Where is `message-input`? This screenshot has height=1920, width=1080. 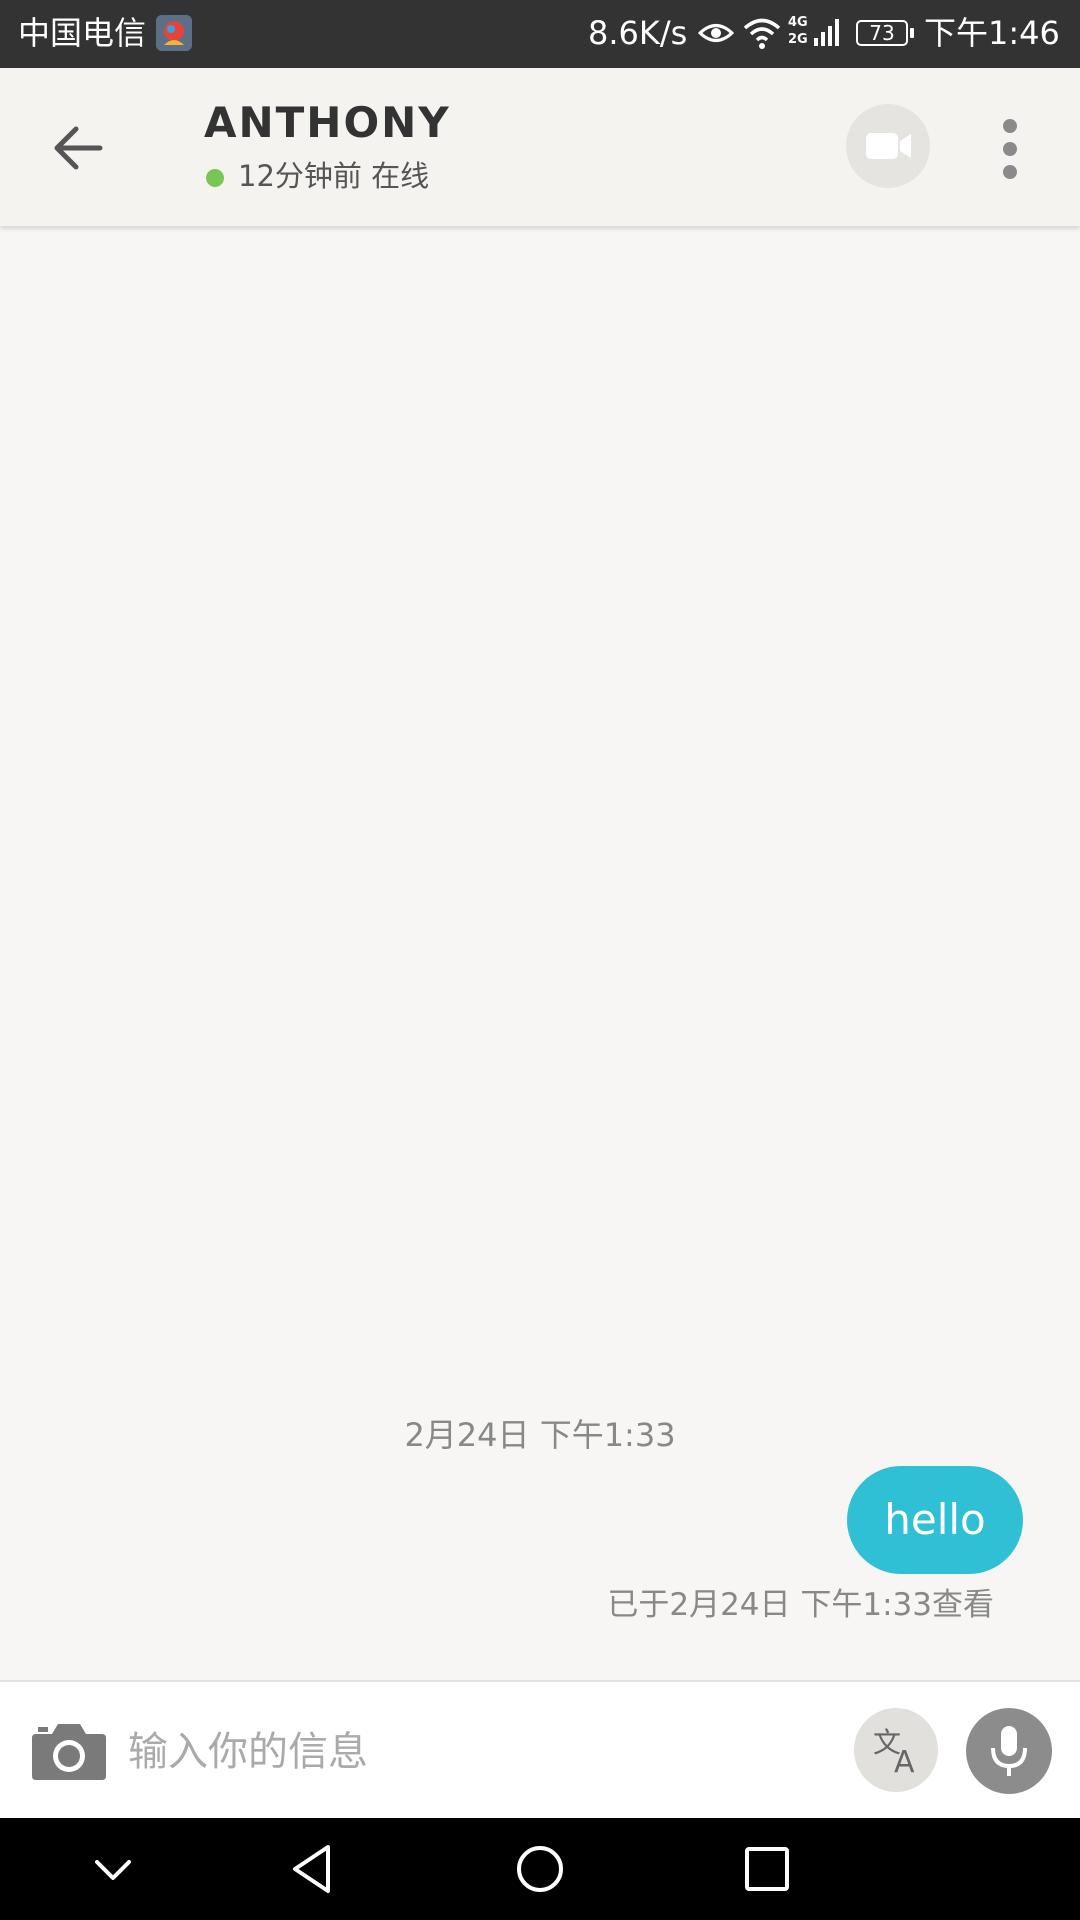
message-input is located at coordinates (478, 1752).